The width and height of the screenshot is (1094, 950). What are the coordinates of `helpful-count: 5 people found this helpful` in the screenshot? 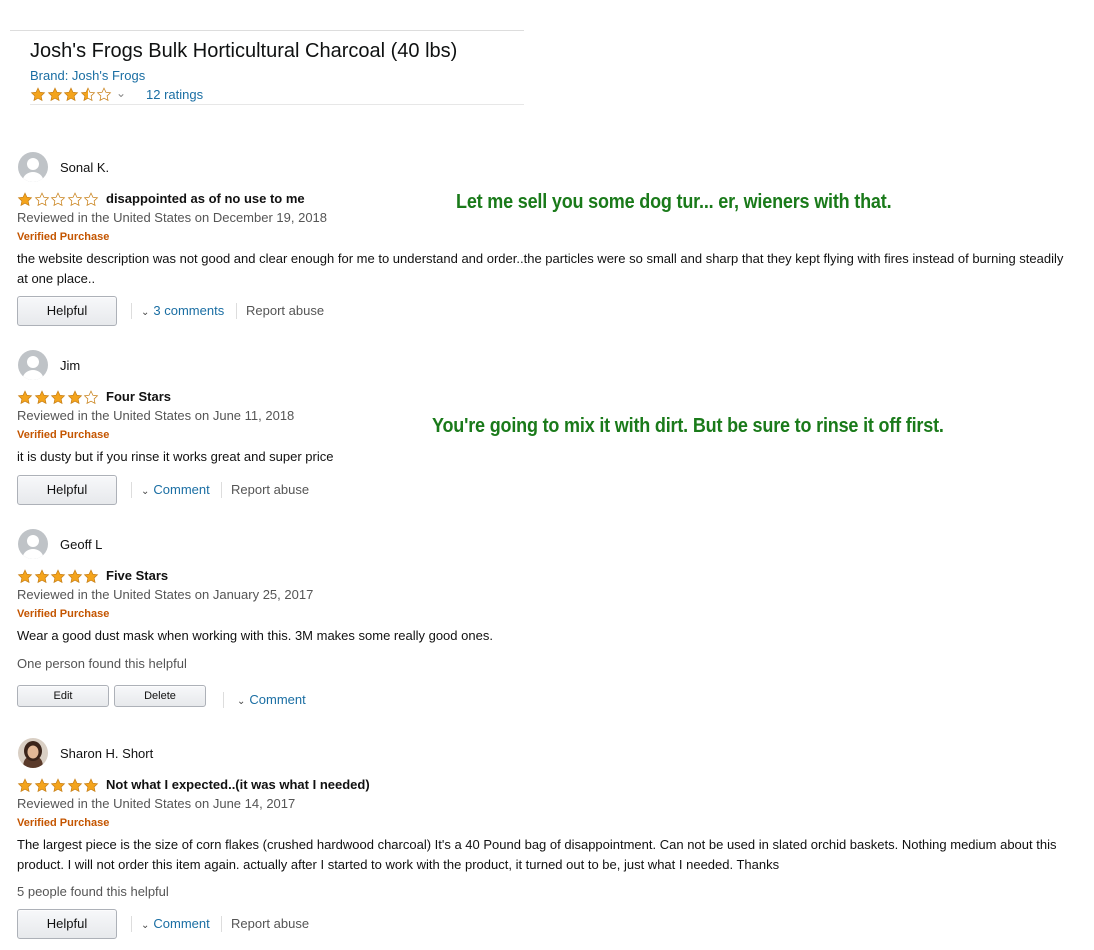 It's located at (93, 891).